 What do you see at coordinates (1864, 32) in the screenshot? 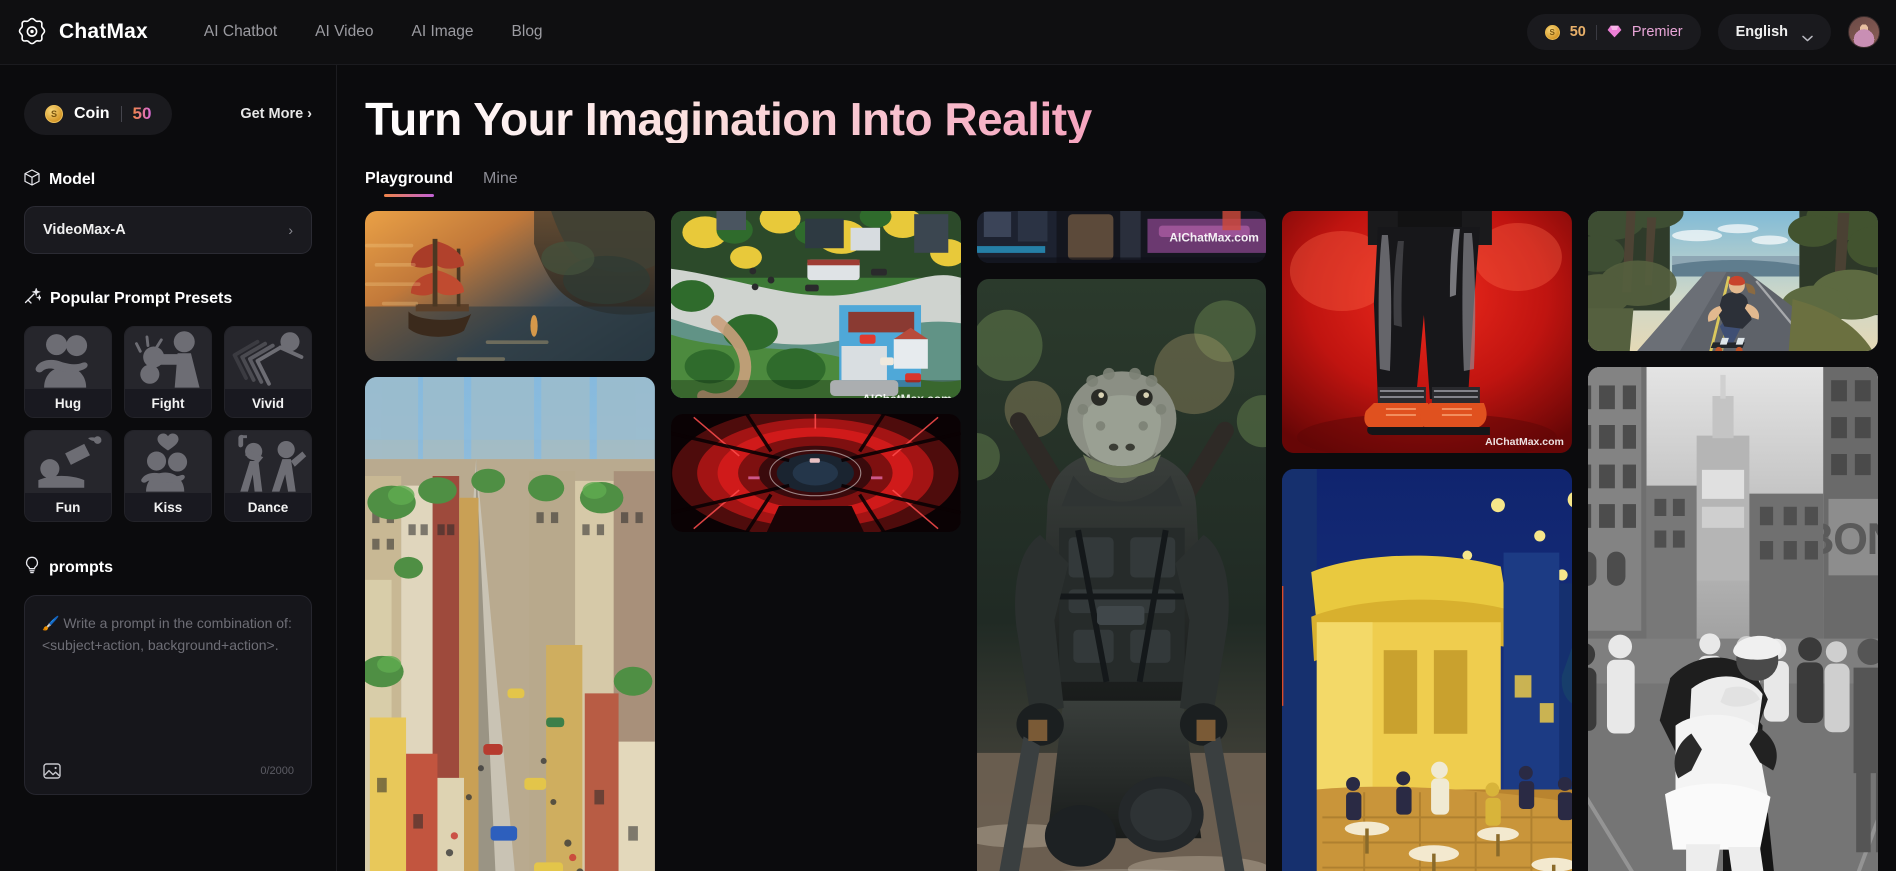
I see `avatar` at bounding box center [1864, 32].